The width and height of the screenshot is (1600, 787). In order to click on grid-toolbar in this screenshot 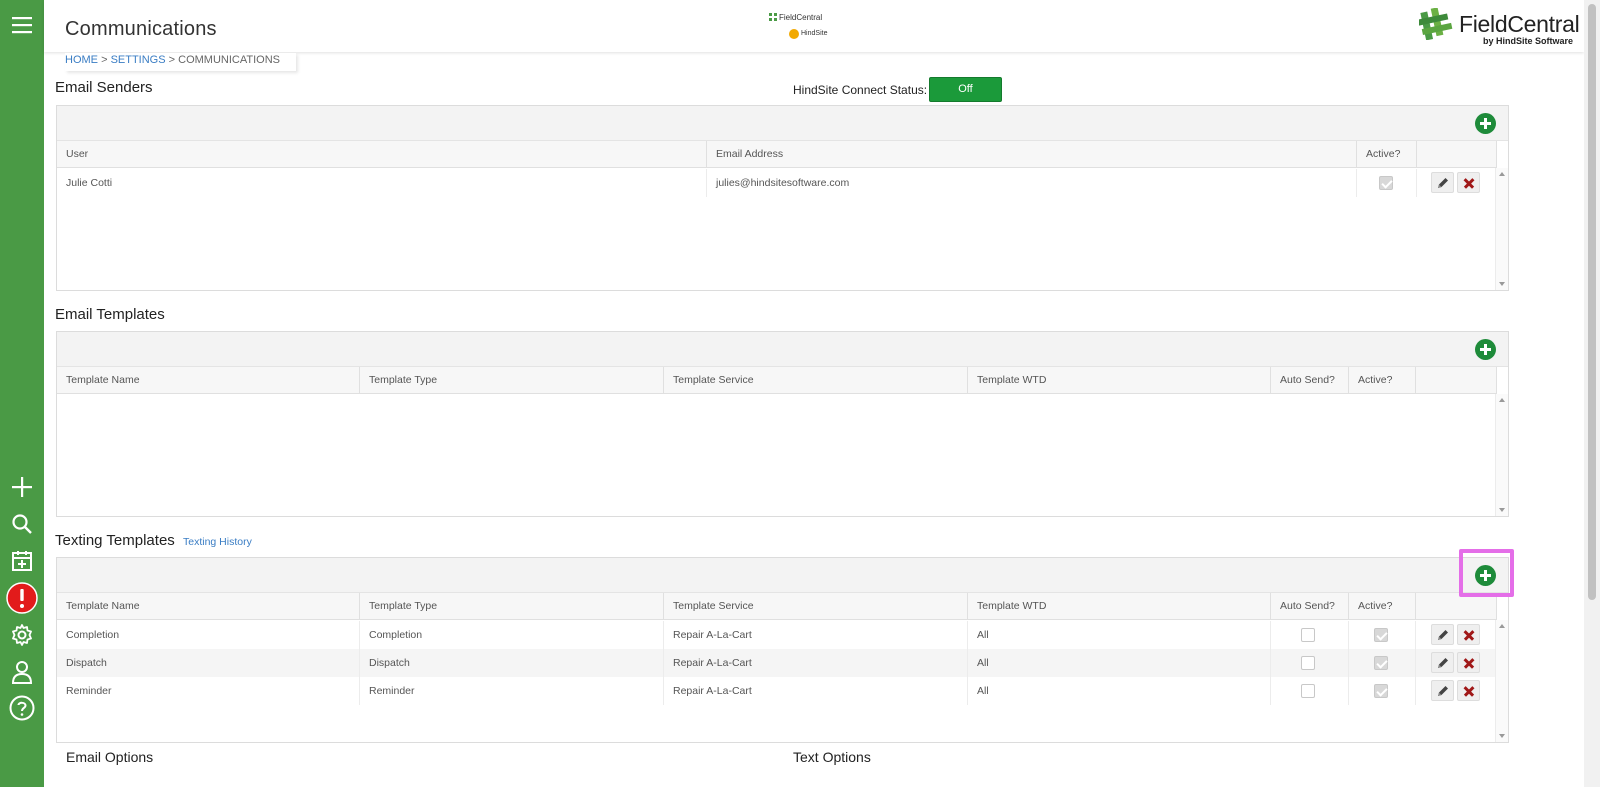, I will do `click(782, 349)`.